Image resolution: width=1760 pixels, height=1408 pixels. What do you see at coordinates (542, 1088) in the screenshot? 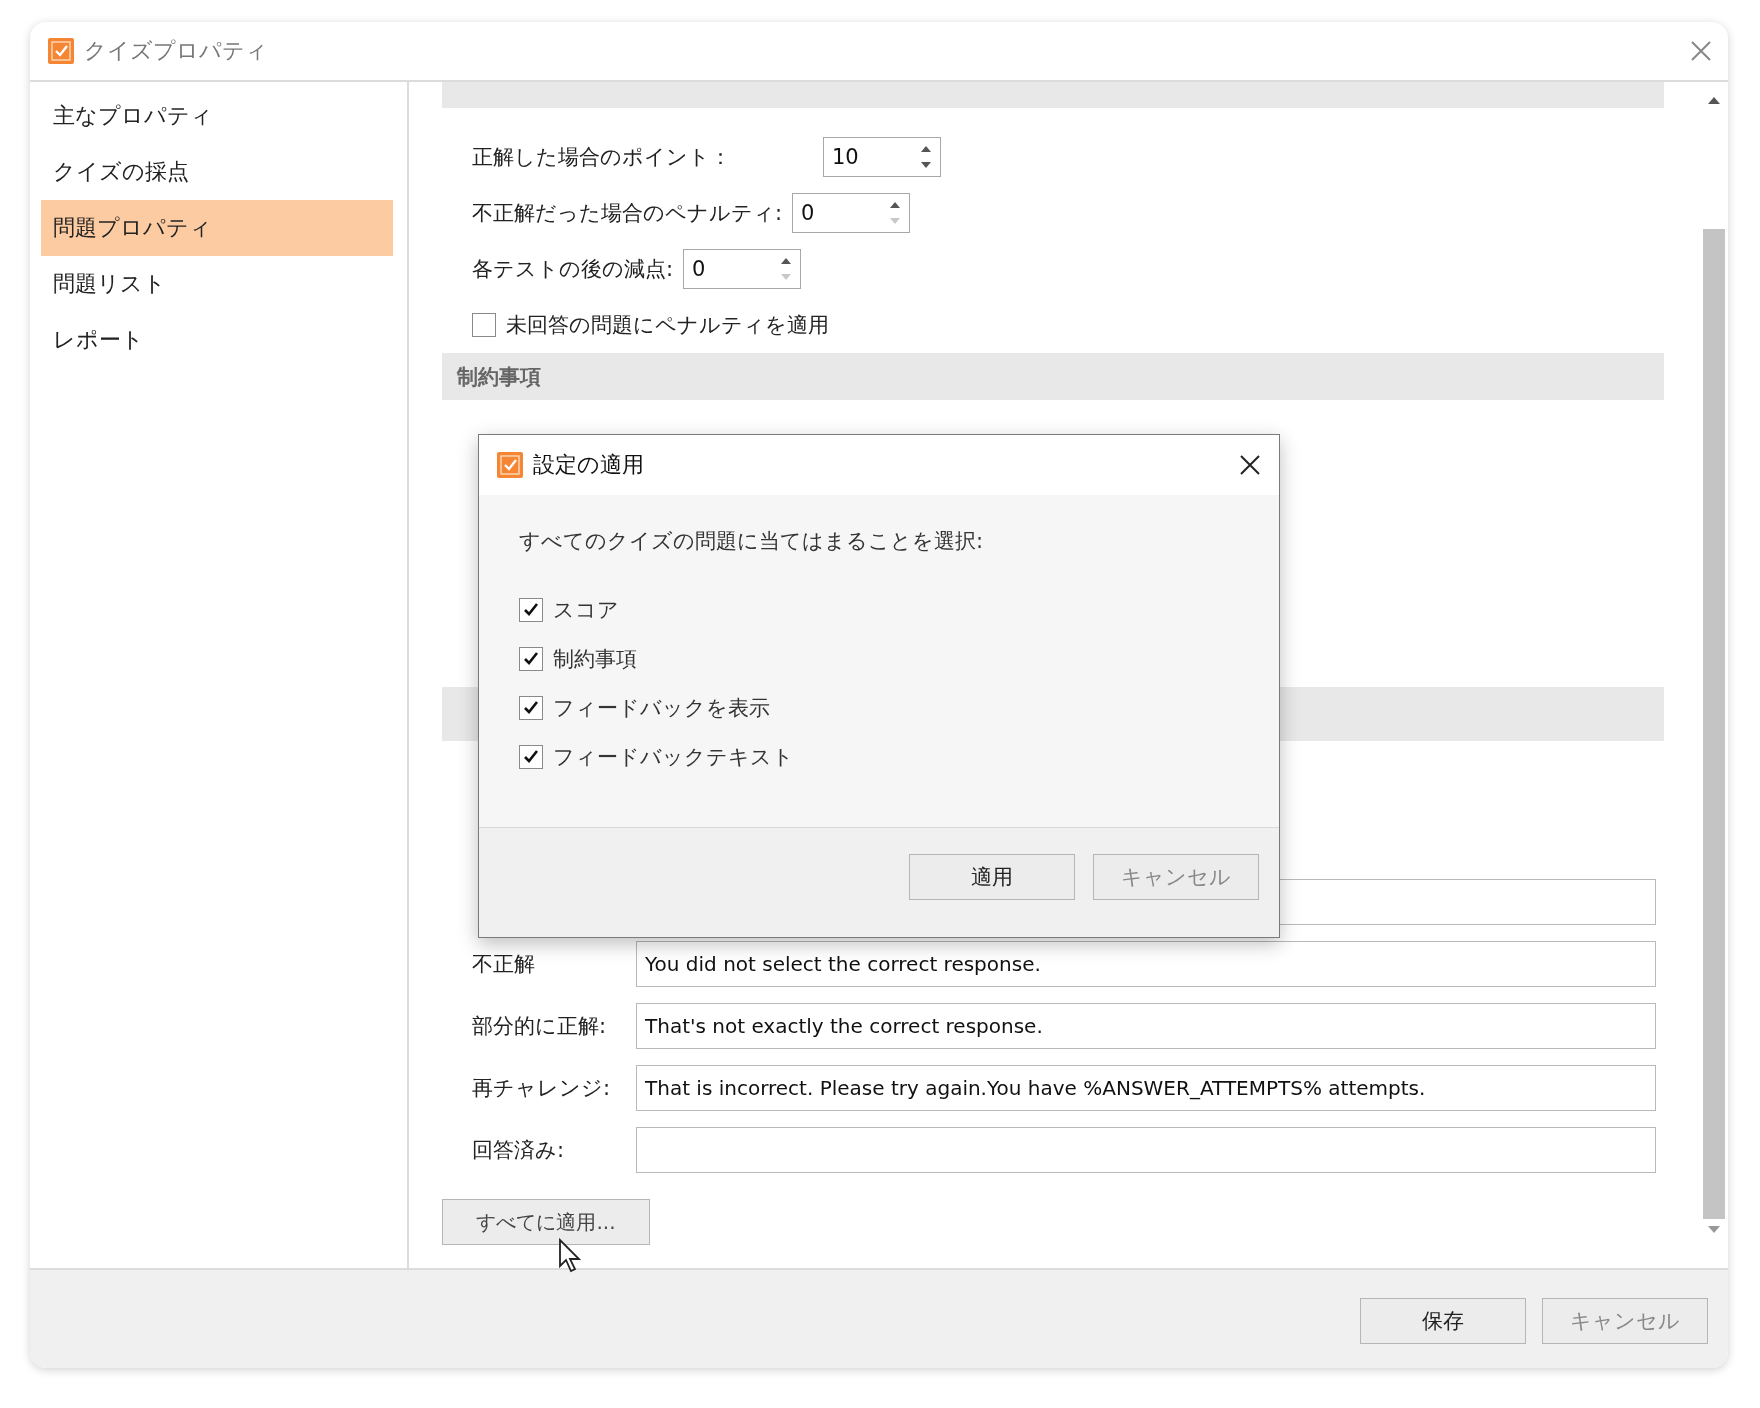
I see `field-label: 再チャレンジ:` at bounding box center [542, 1088].